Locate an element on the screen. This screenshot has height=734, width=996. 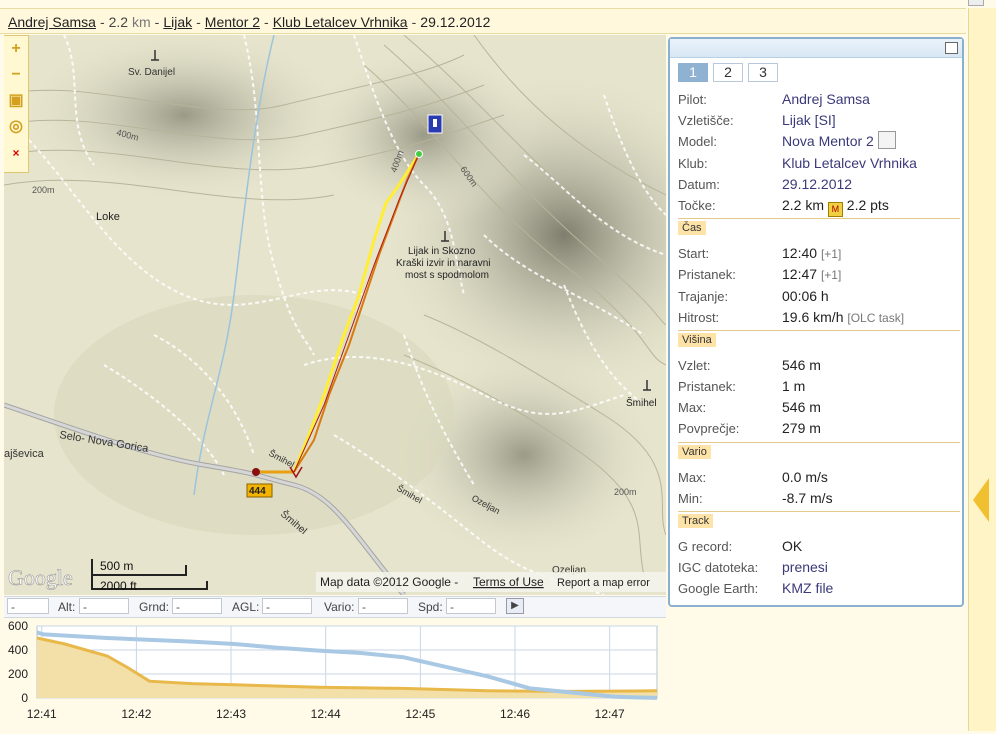
track-status-bar: - Alt: - Grnd: - AGL: - Vario: - Spd is located at coordinates (335, 607).